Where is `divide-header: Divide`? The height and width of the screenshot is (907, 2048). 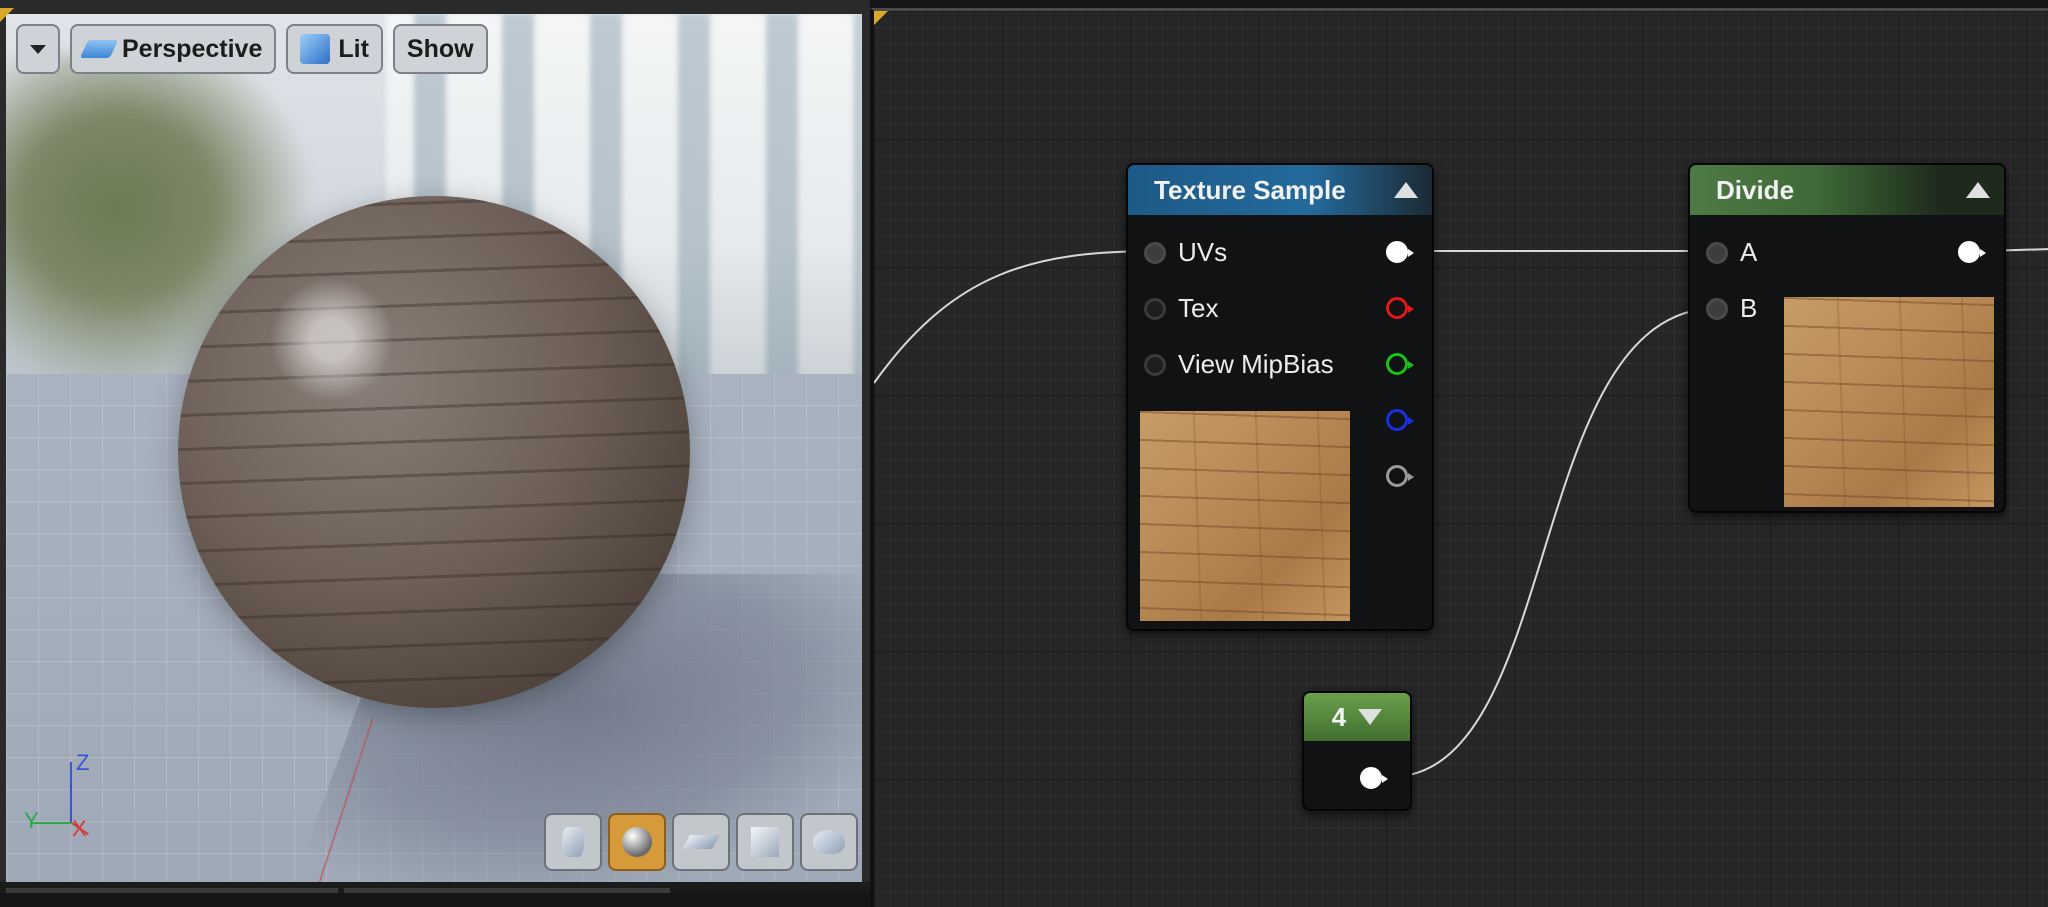
divide-header: Divide is located at coordinates (1847, 190).